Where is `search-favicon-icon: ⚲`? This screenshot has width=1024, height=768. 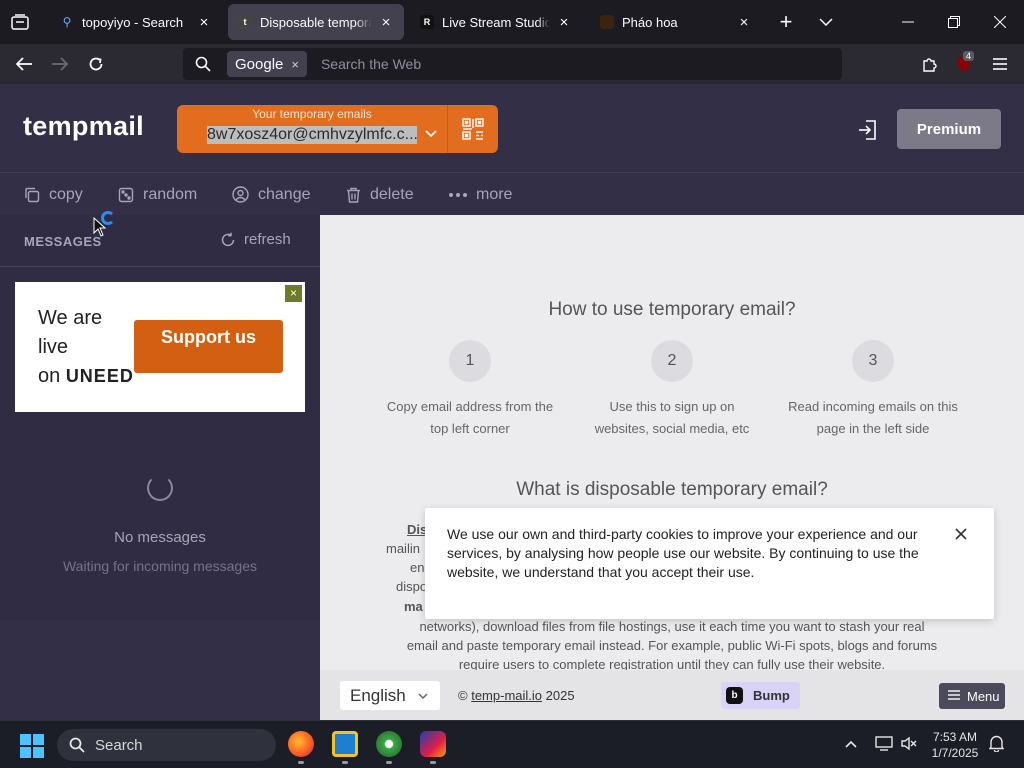
search-favicon-icon: ⚲ is located at coordinates (67, 22).